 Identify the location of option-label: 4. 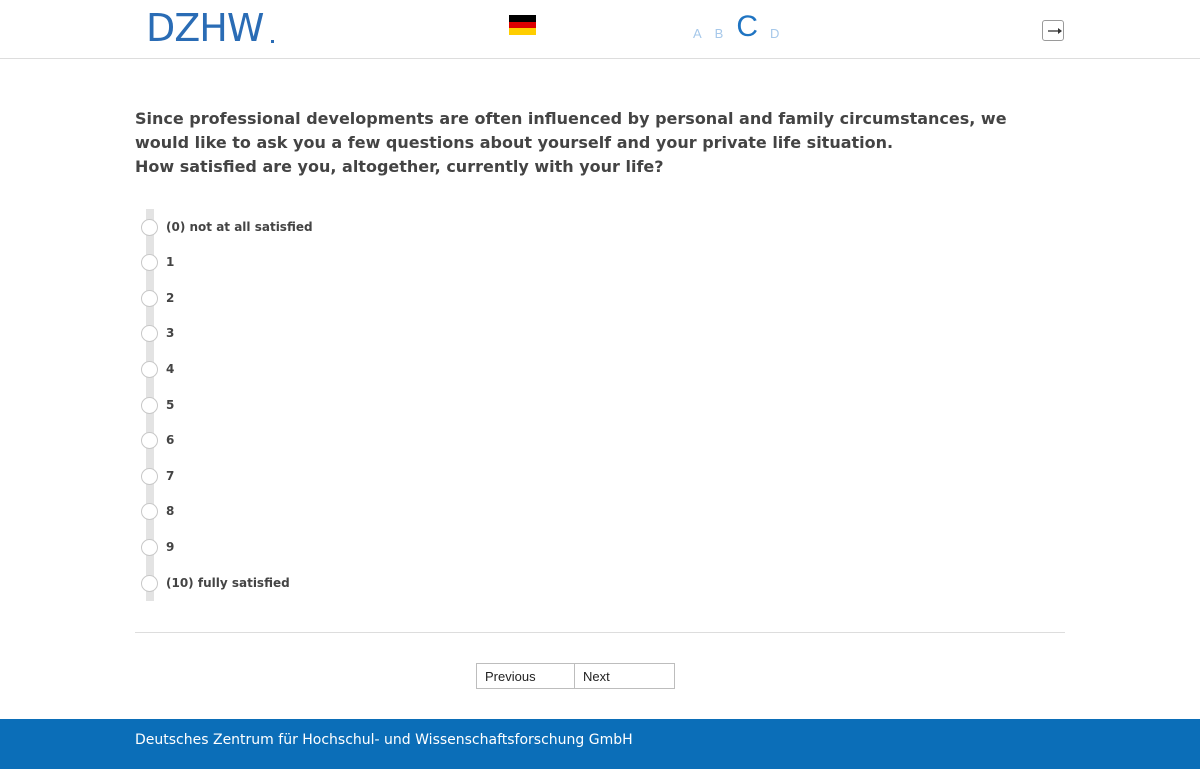
(170, 369).